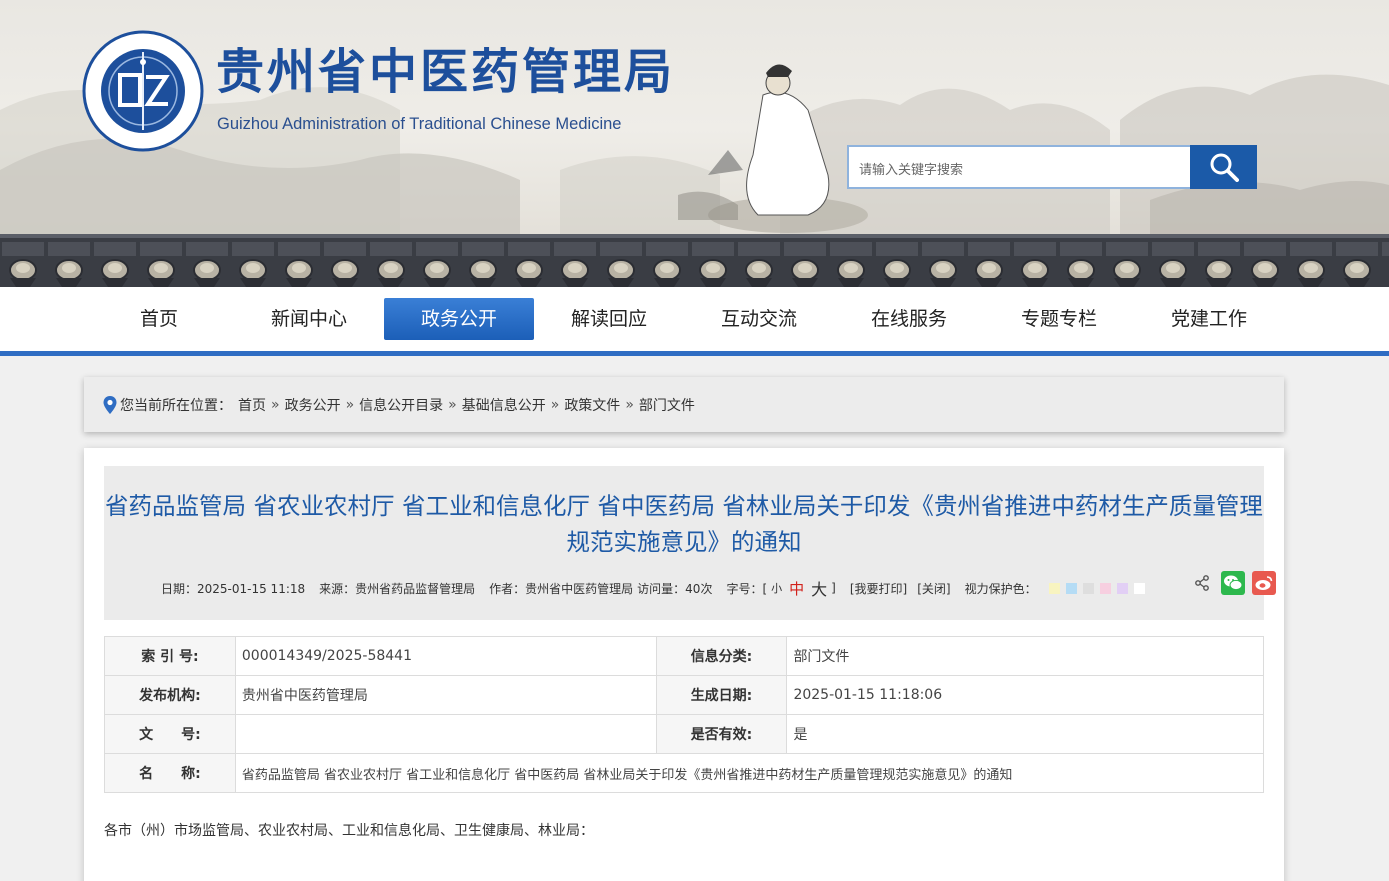  I want to click on scholar-figure-illustration, so click(773, 148).